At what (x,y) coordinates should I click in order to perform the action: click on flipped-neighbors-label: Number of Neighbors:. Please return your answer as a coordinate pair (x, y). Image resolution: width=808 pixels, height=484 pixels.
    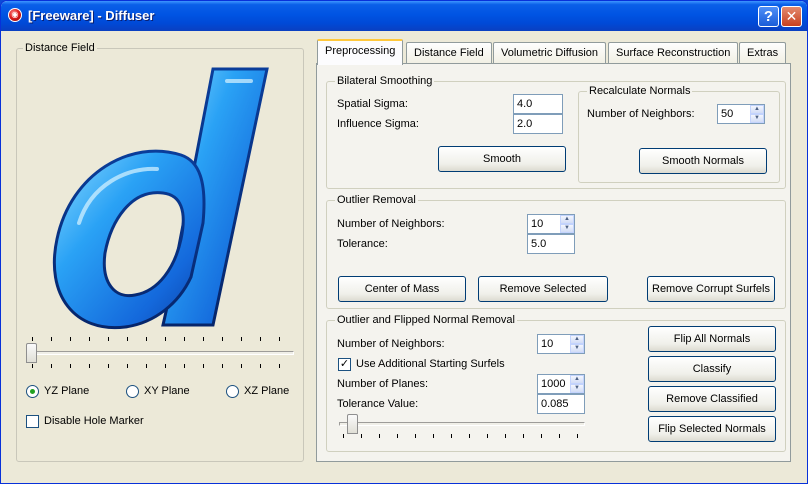
    Looking at the image, I should click on (391, 344).